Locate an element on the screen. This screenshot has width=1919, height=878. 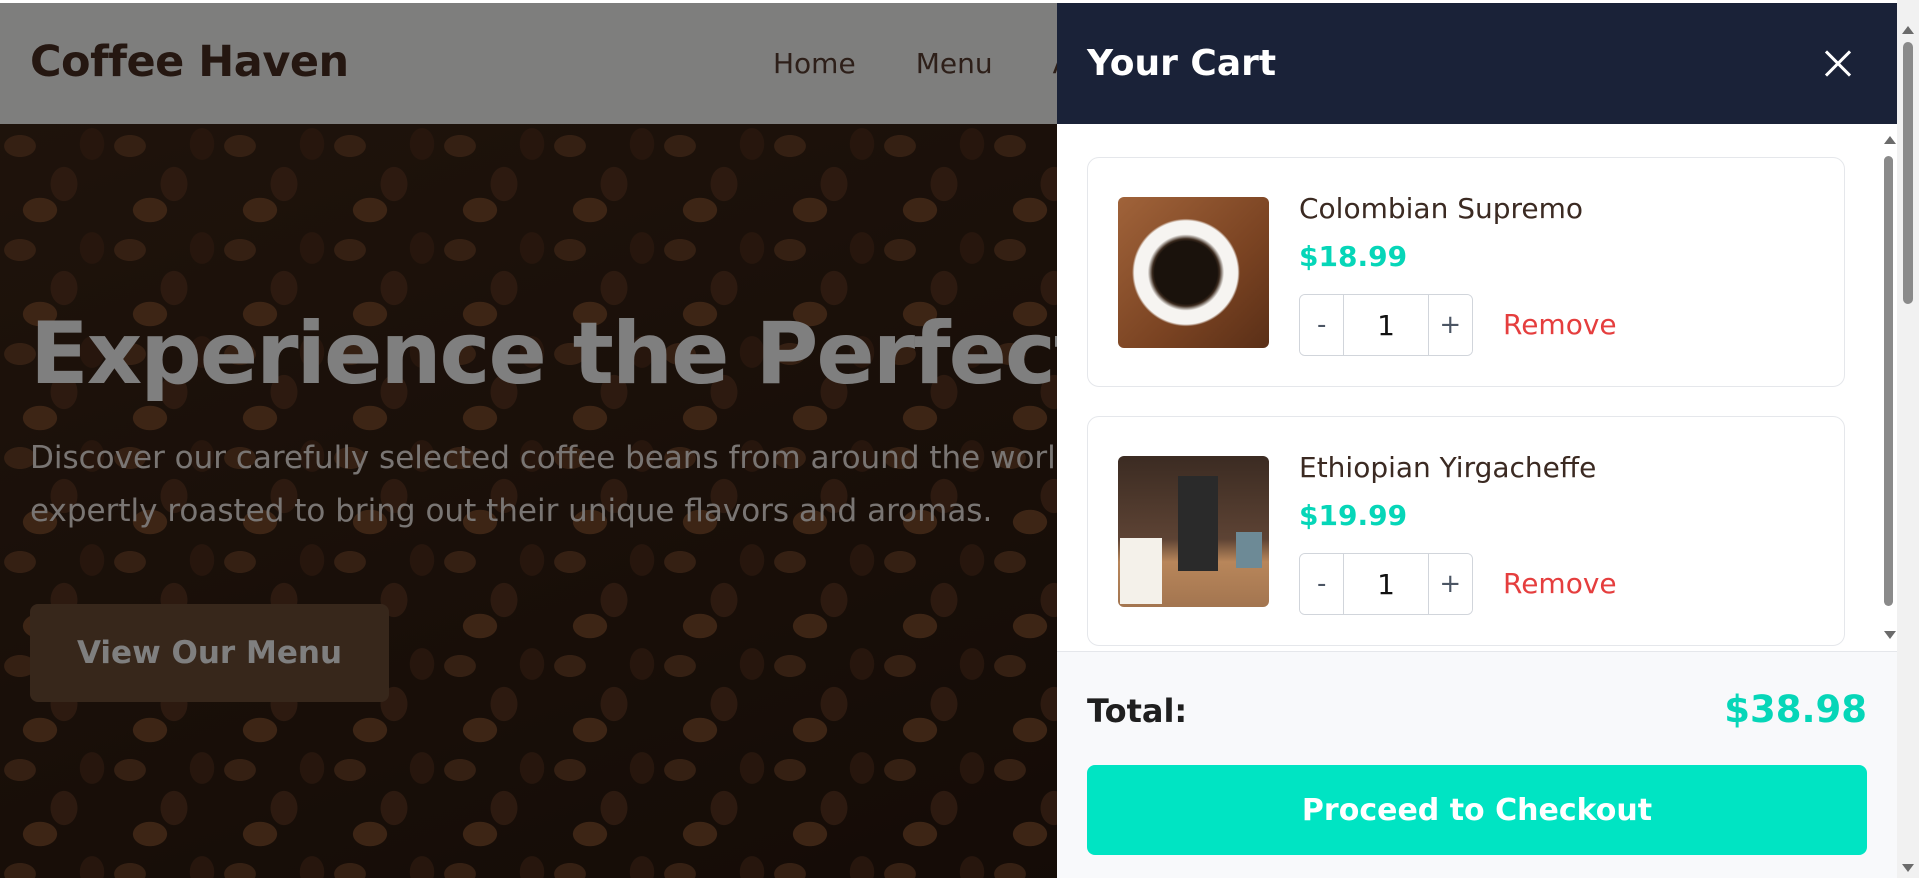
page-scrollbar is located at coordinates (1908, 439).